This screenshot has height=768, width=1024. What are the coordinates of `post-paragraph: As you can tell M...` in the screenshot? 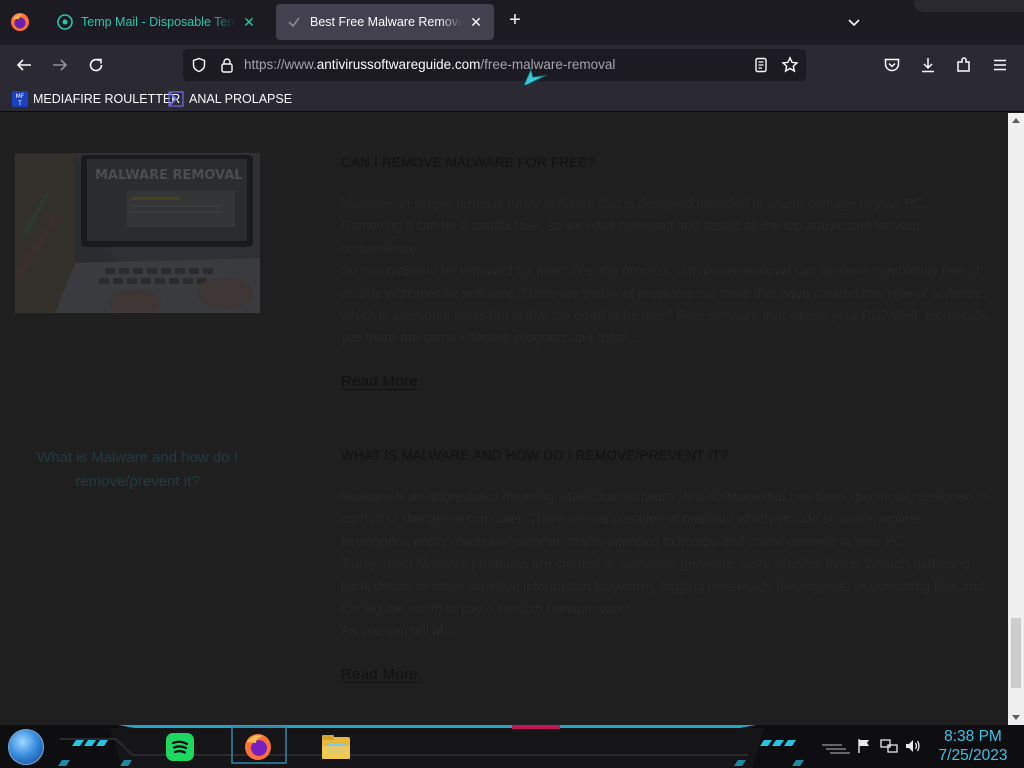 It's located at (398, 631).